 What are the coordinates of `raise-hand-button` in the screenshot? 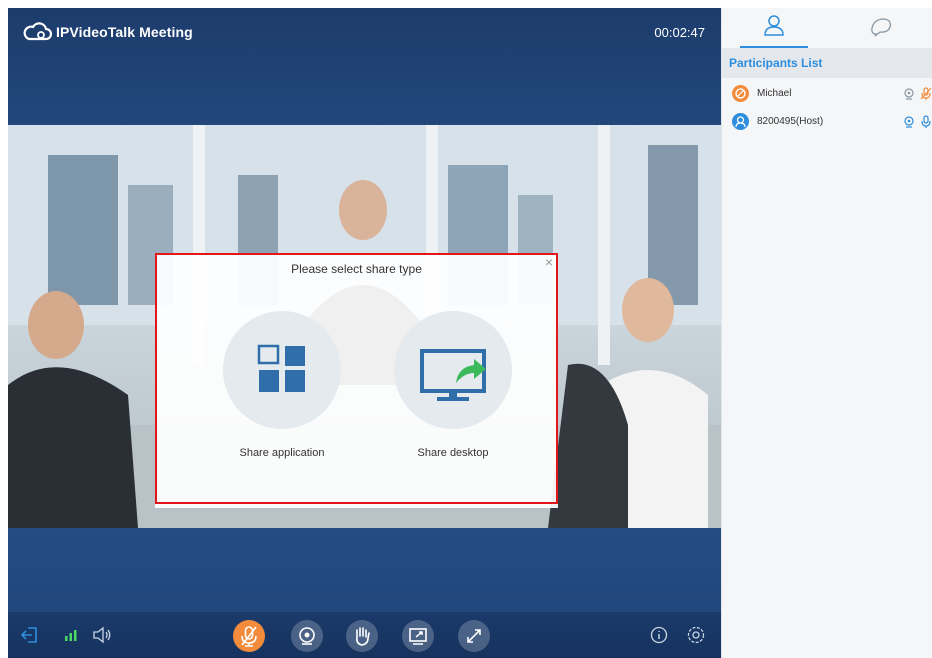 It's located at (362, 636).